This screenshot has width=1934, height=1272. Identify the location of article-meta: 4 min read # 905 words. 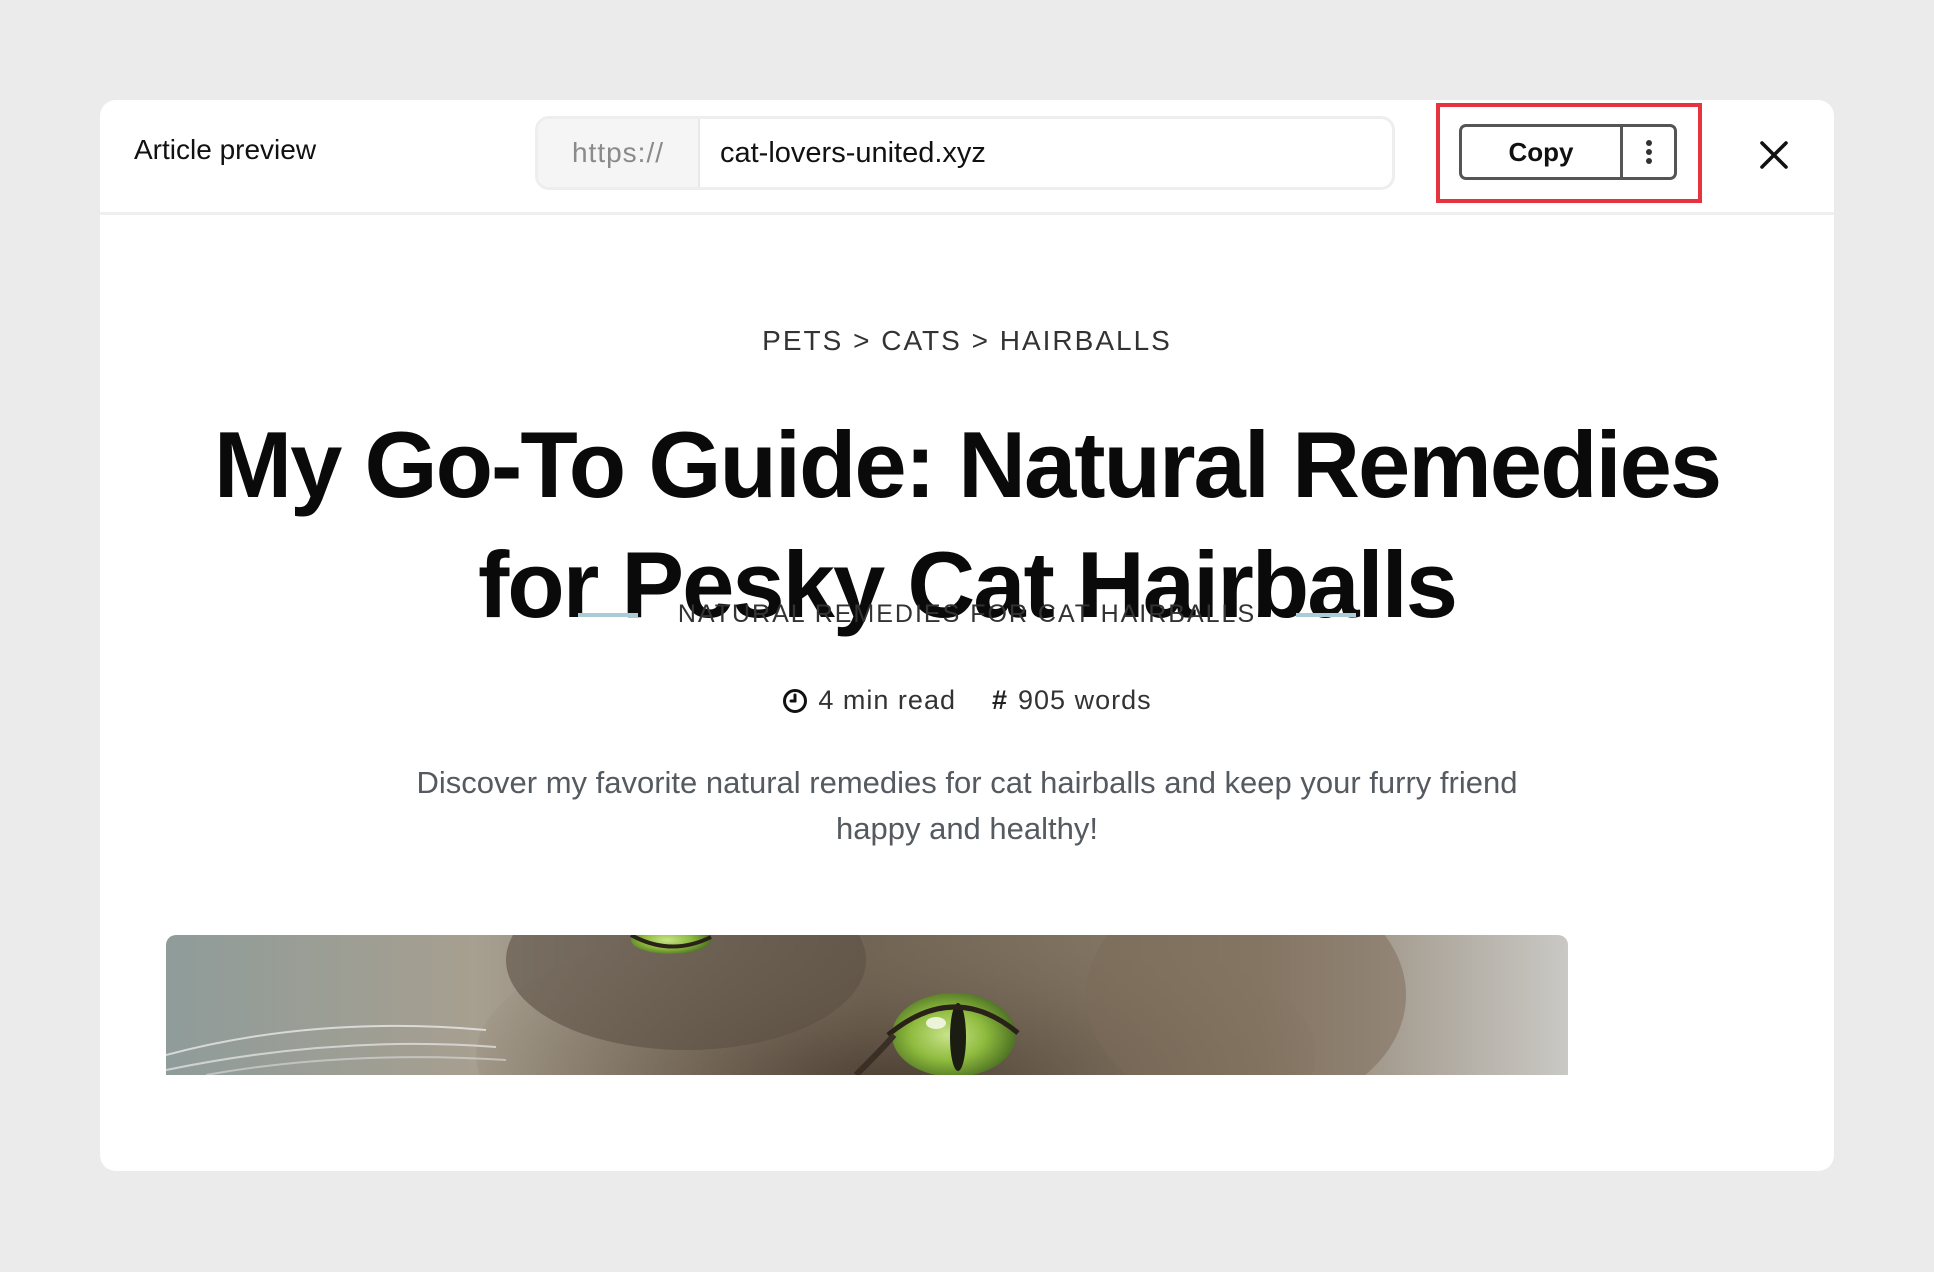
(967, 700).